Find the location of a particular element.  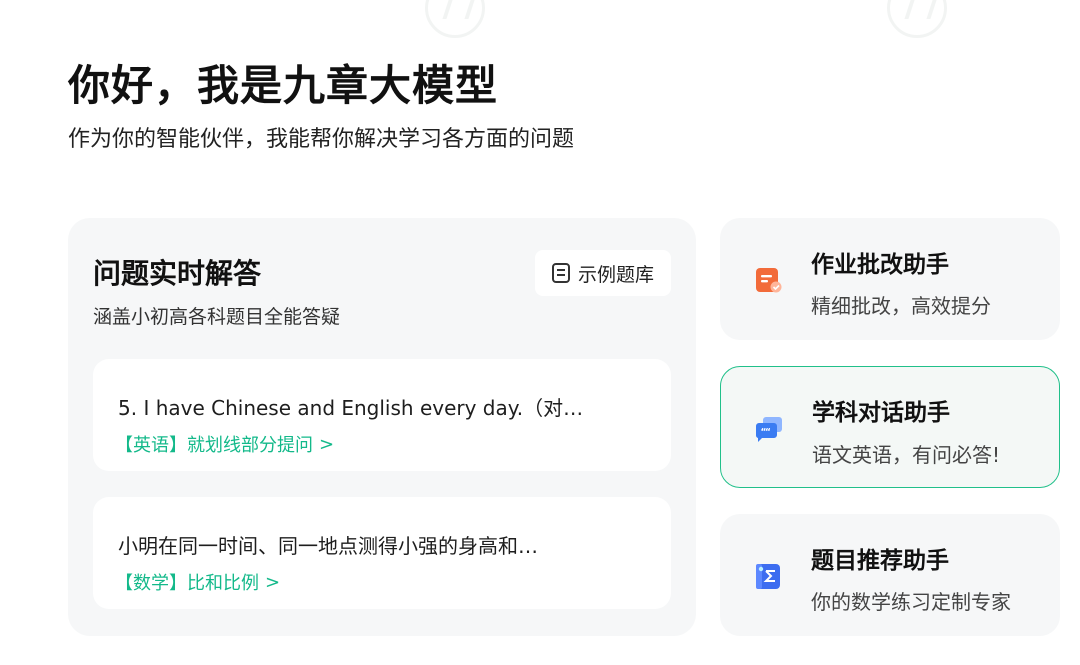

example-bank-label: 示例题库 is located at coordinates (615, 274).